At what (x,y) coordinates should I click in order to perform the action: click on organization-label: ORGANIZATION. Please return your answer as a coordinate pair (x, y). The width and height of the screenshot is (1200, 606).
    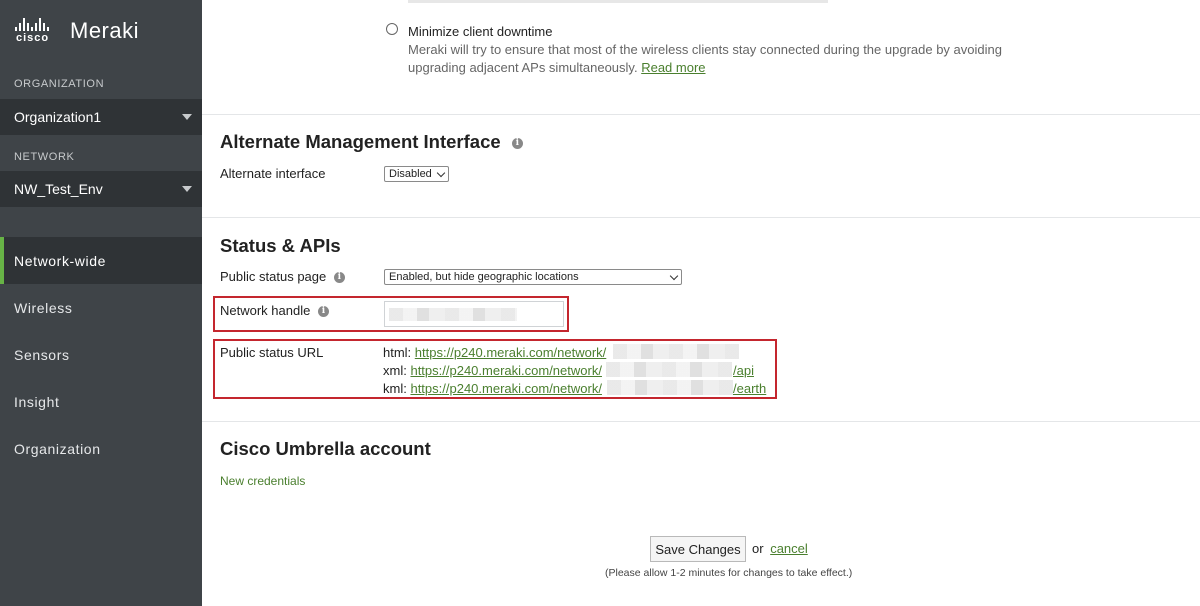
    Looking at the image, I should click on (59, 84).